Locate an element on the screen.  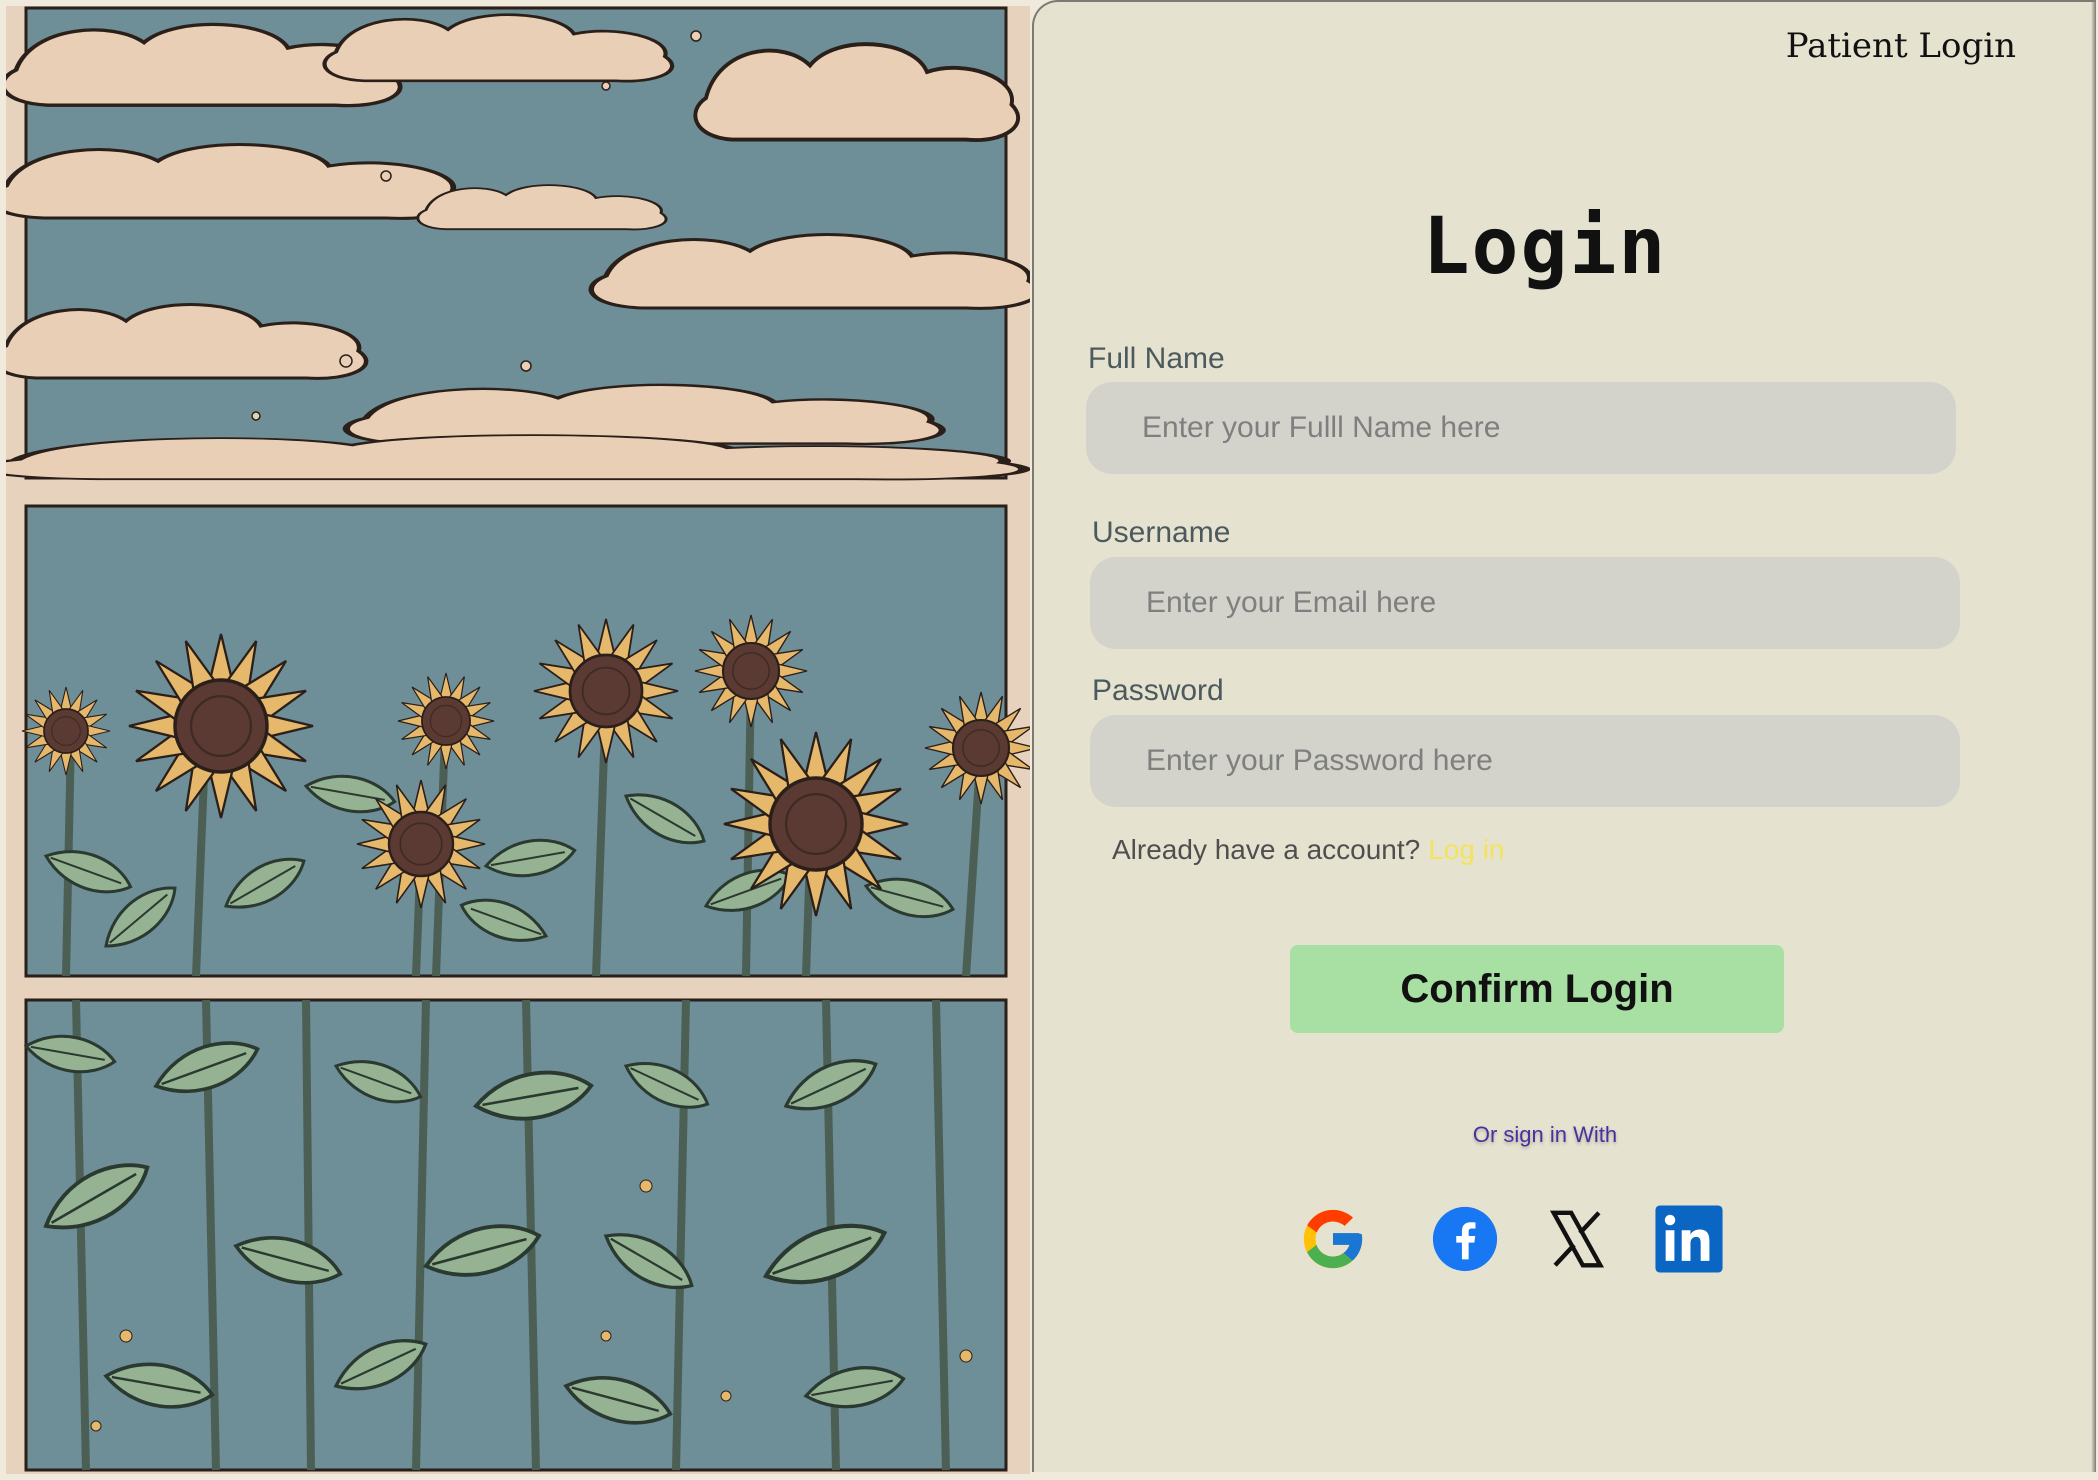
account-prompt-text: Already have a account? is located at coordinates (1266, 849).